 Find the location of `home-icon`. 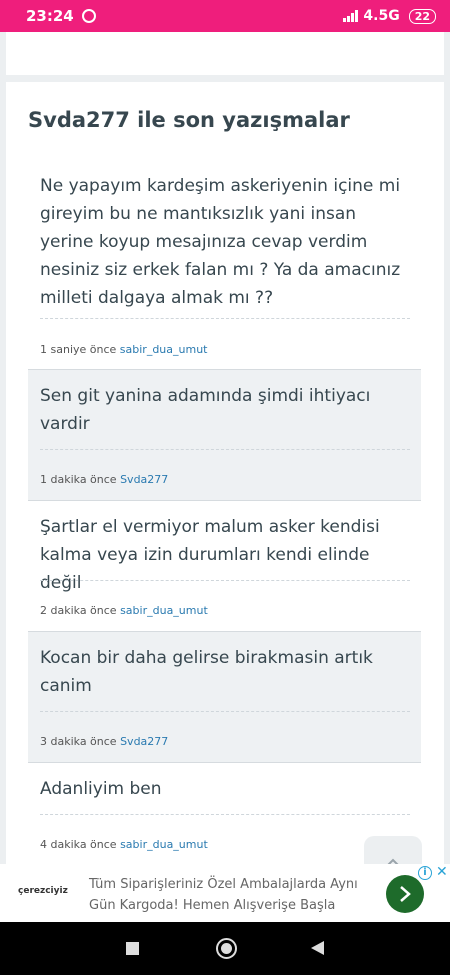

home-icon is located at coordinates (226, 948).